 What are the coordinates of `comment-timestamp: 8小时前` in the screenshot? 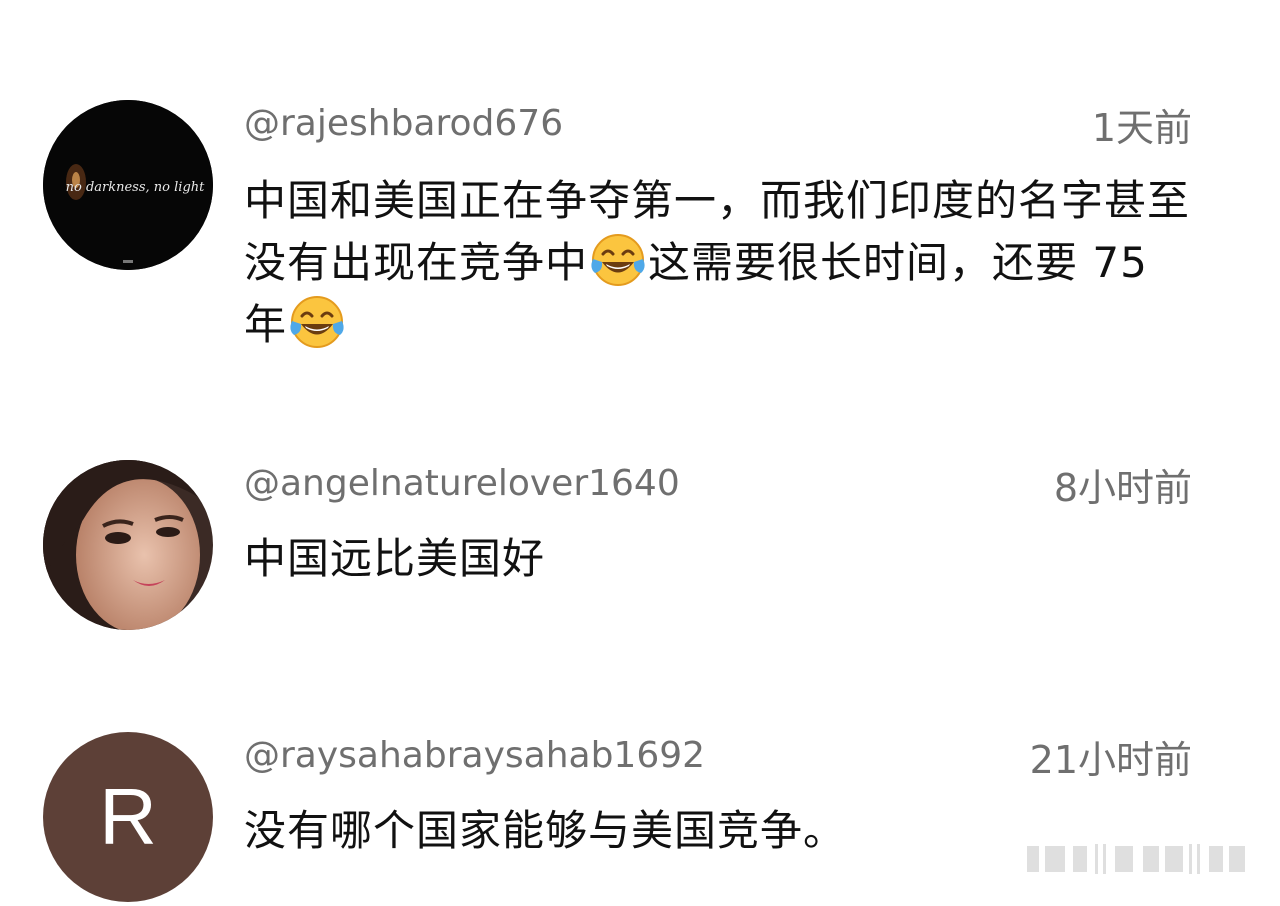 It's located at (1122, 488).